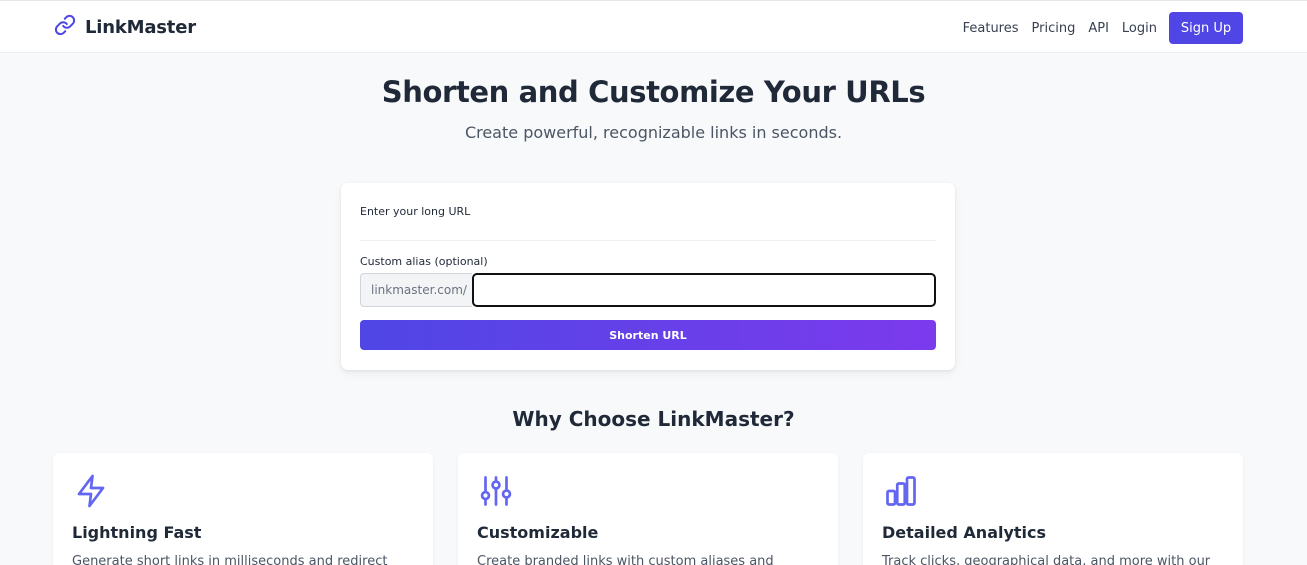 This screenshot has height=565, width=1307. Describe the element at coordinates (140, 27) in the screenshot. I see `brand-name: LinkMaster` at that location.